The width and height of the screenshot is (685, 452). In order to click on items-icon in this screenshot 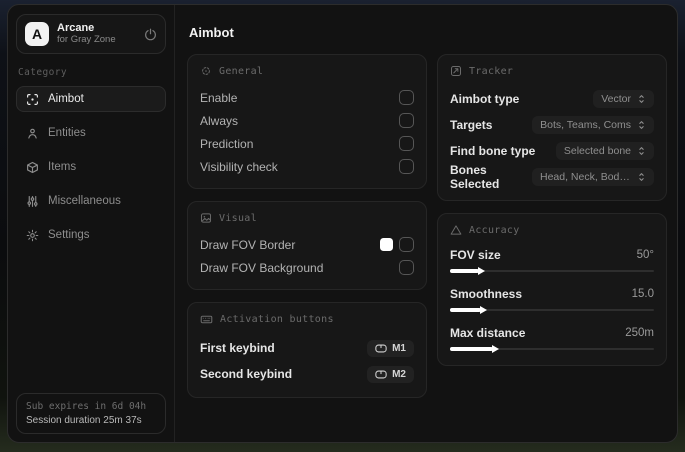, I will do `click(32, 167)`.